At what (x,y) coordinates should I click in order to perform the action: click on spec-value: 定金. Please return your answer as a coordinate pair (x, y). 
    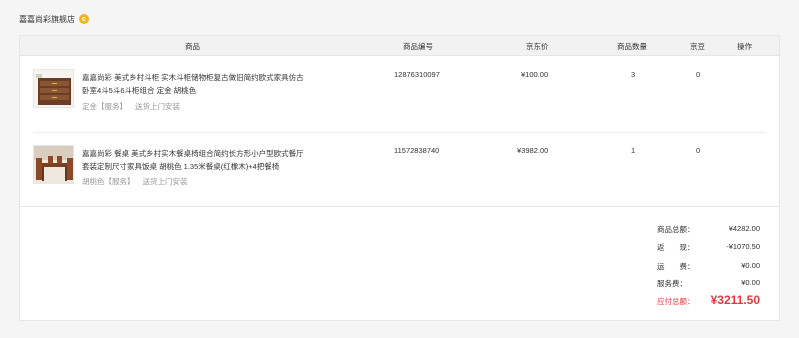
    Looking at the image, I should click on (89, 106).